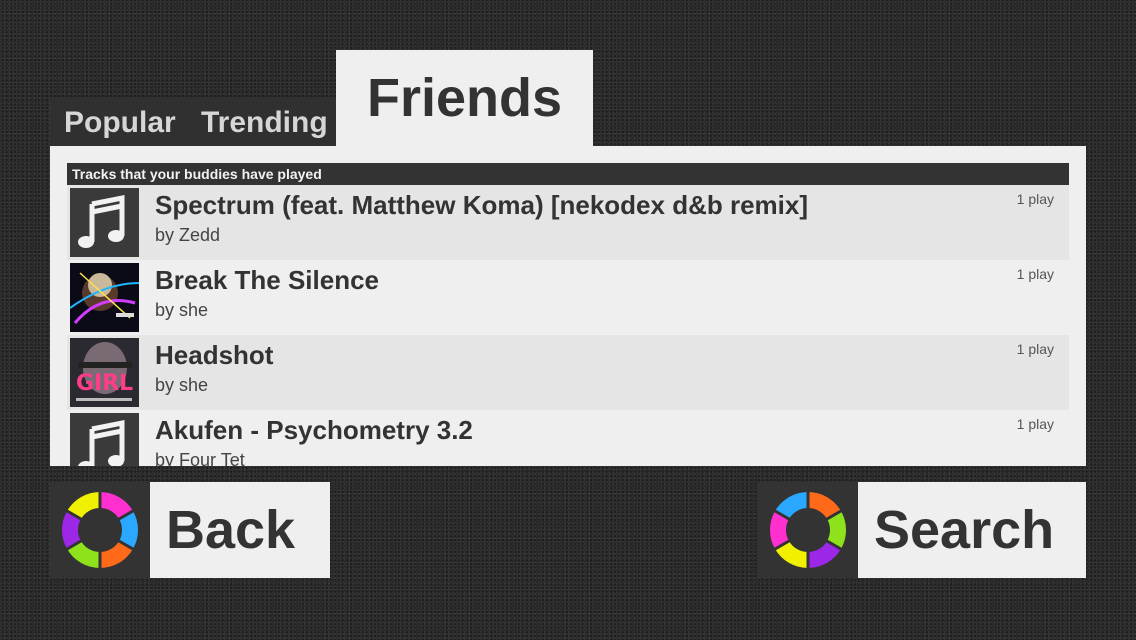 The width and height of the screenshot is (1136, 640). What do you see at coordinates (240, 530) in the screenshot?
I see `back-label: Back` at bounding box center [240, 530].